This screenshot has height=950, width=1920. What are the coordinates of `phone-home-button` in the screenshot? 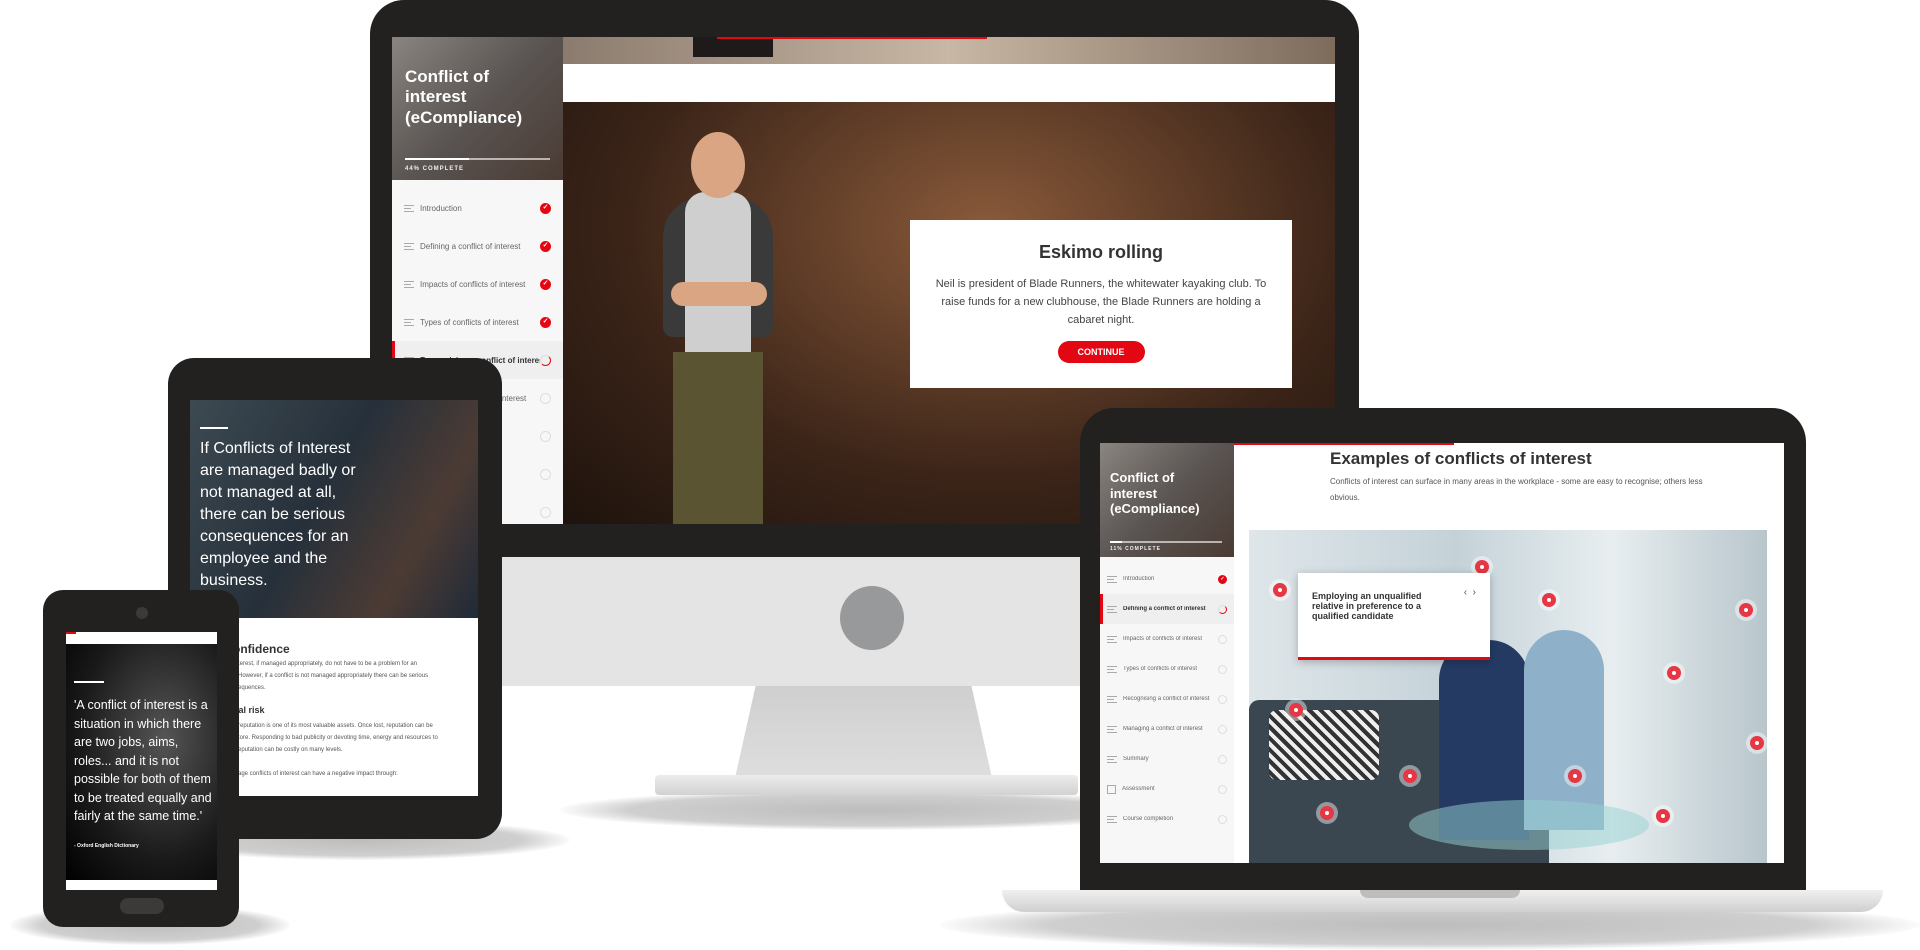 It's located at (142, 906).